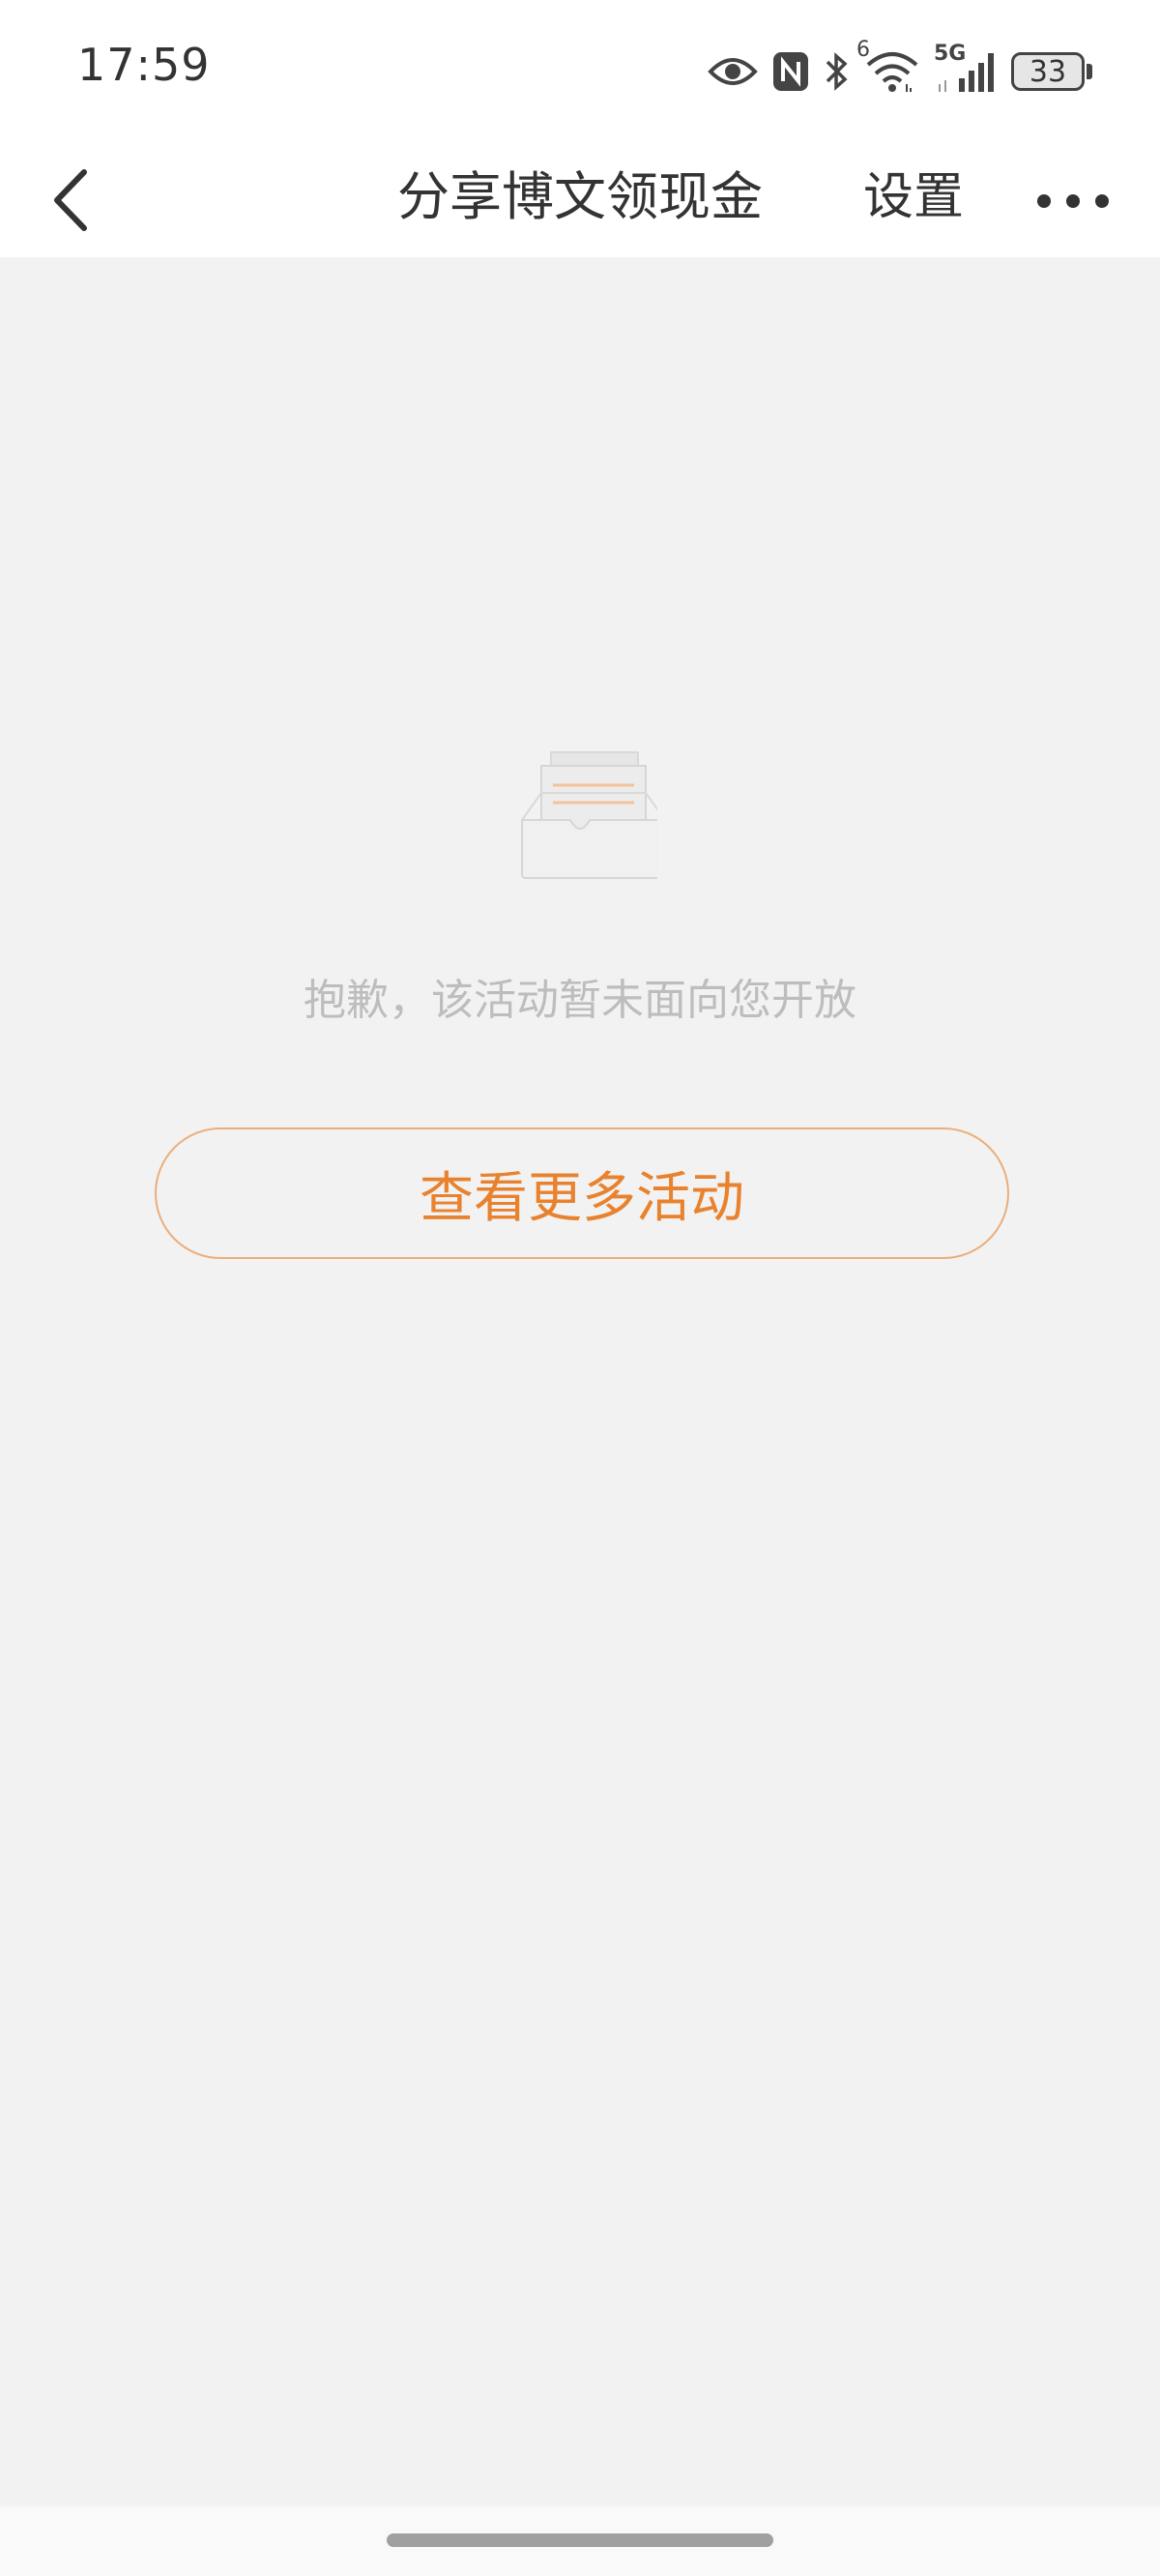  I want to click on back-button, so click(70, 200).